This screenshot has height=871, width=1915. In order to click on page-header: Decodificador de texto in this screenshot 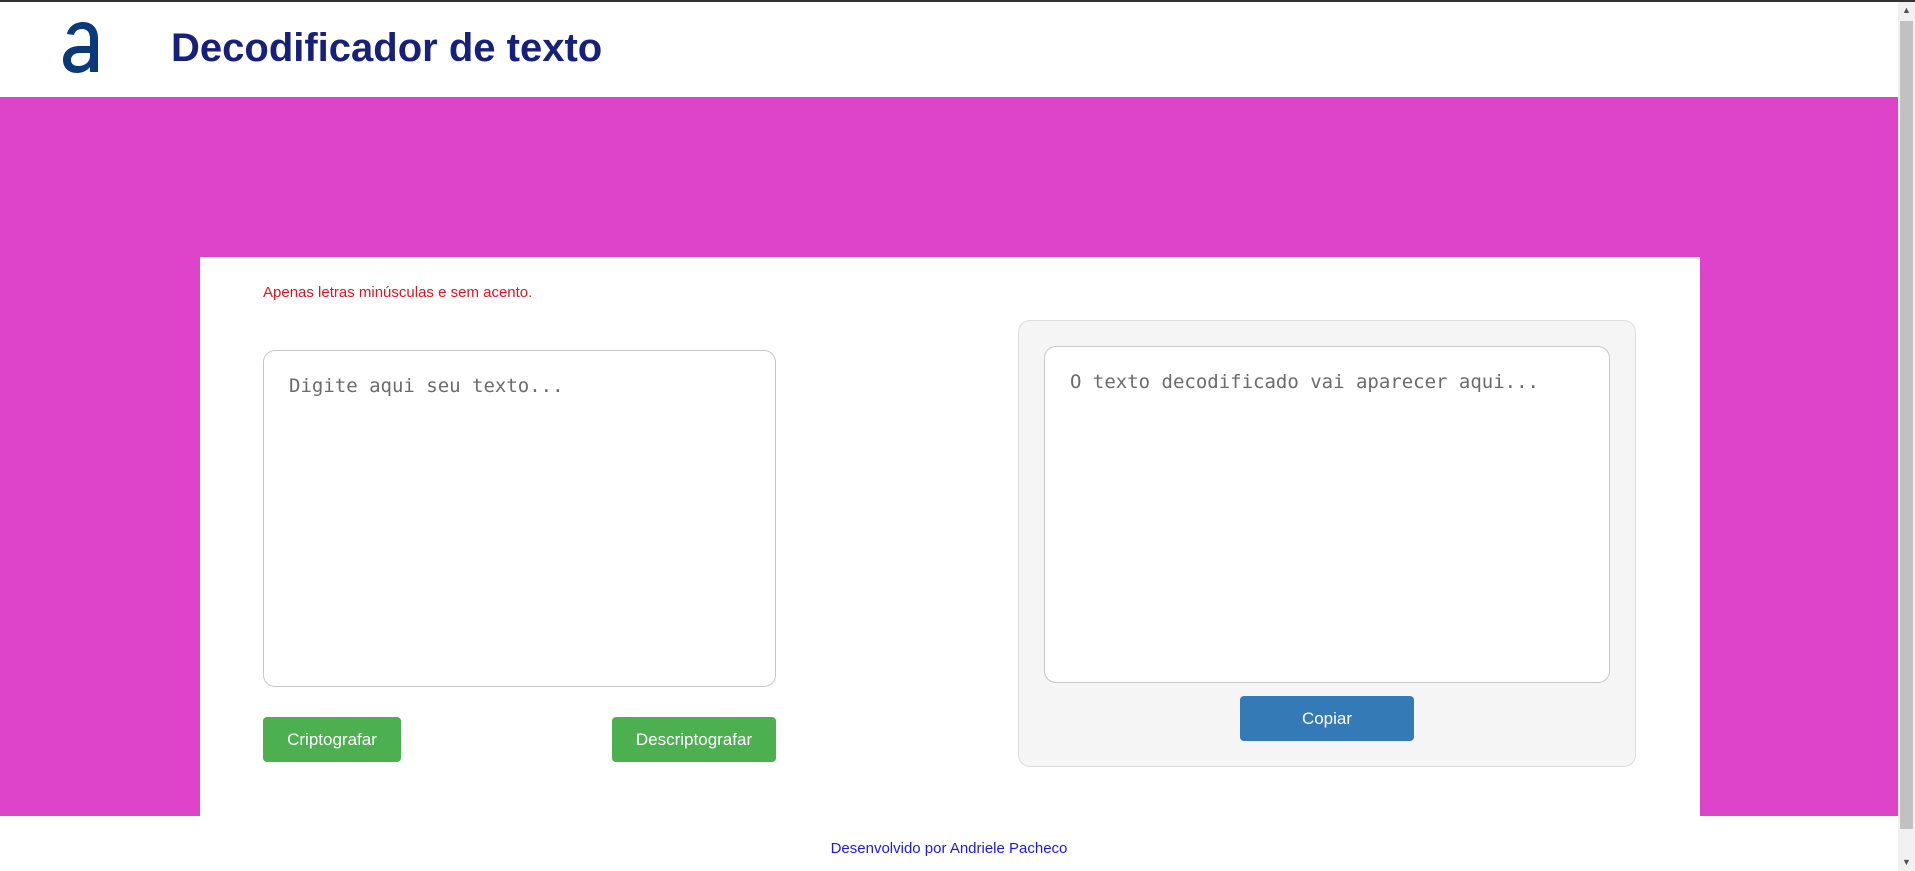, I will do `click(949, 49)`.